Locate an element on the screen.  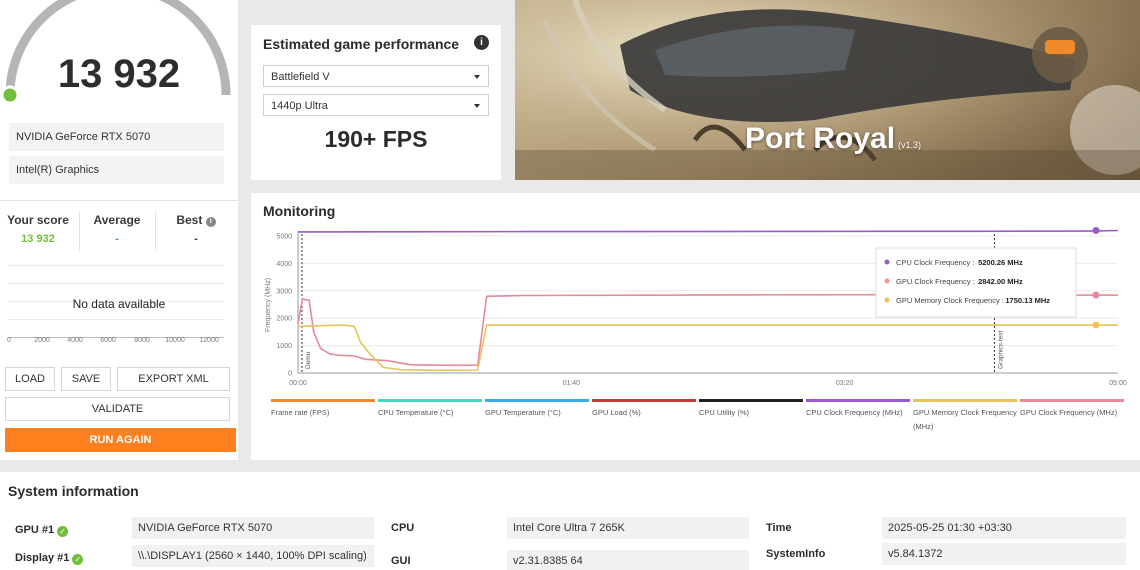
save-button: SAVE is located at coordinates (86, 379).